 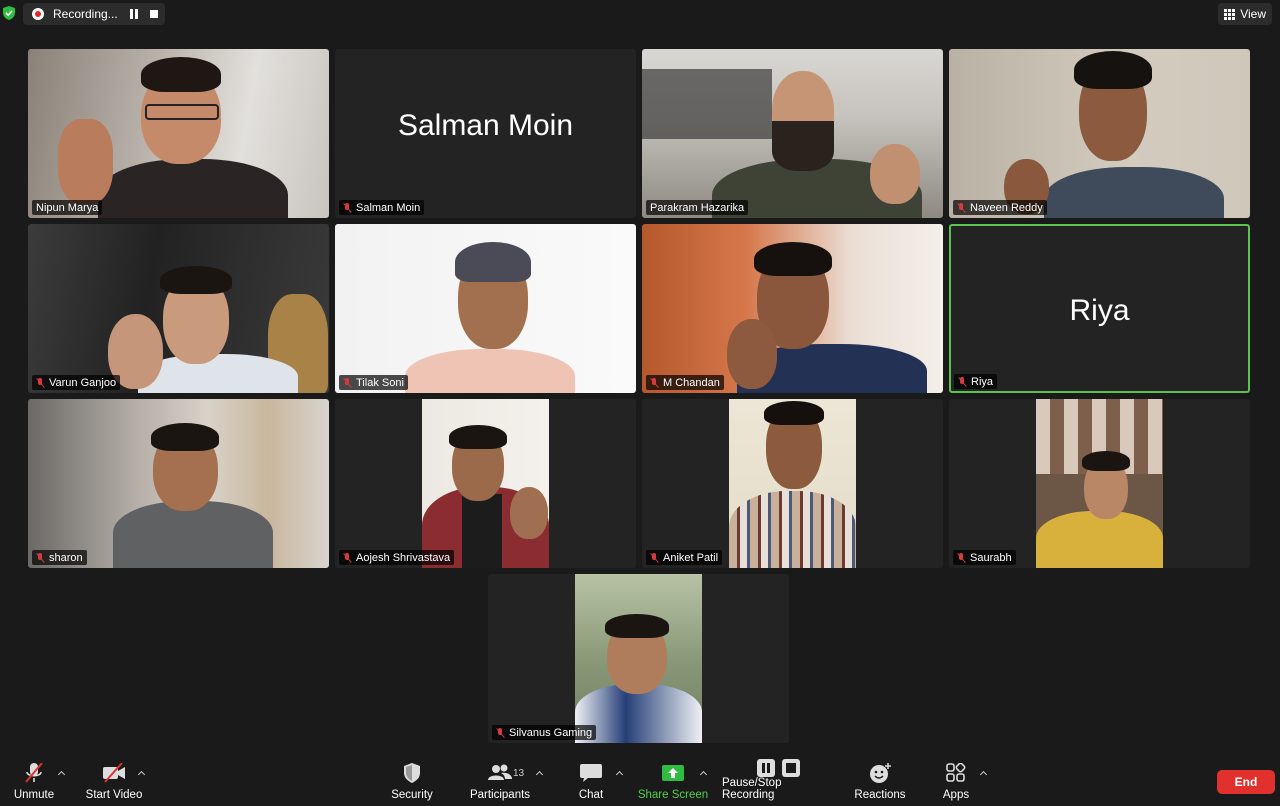 I want to click on start-video-button: Start Video, so click(x=114, y=782).